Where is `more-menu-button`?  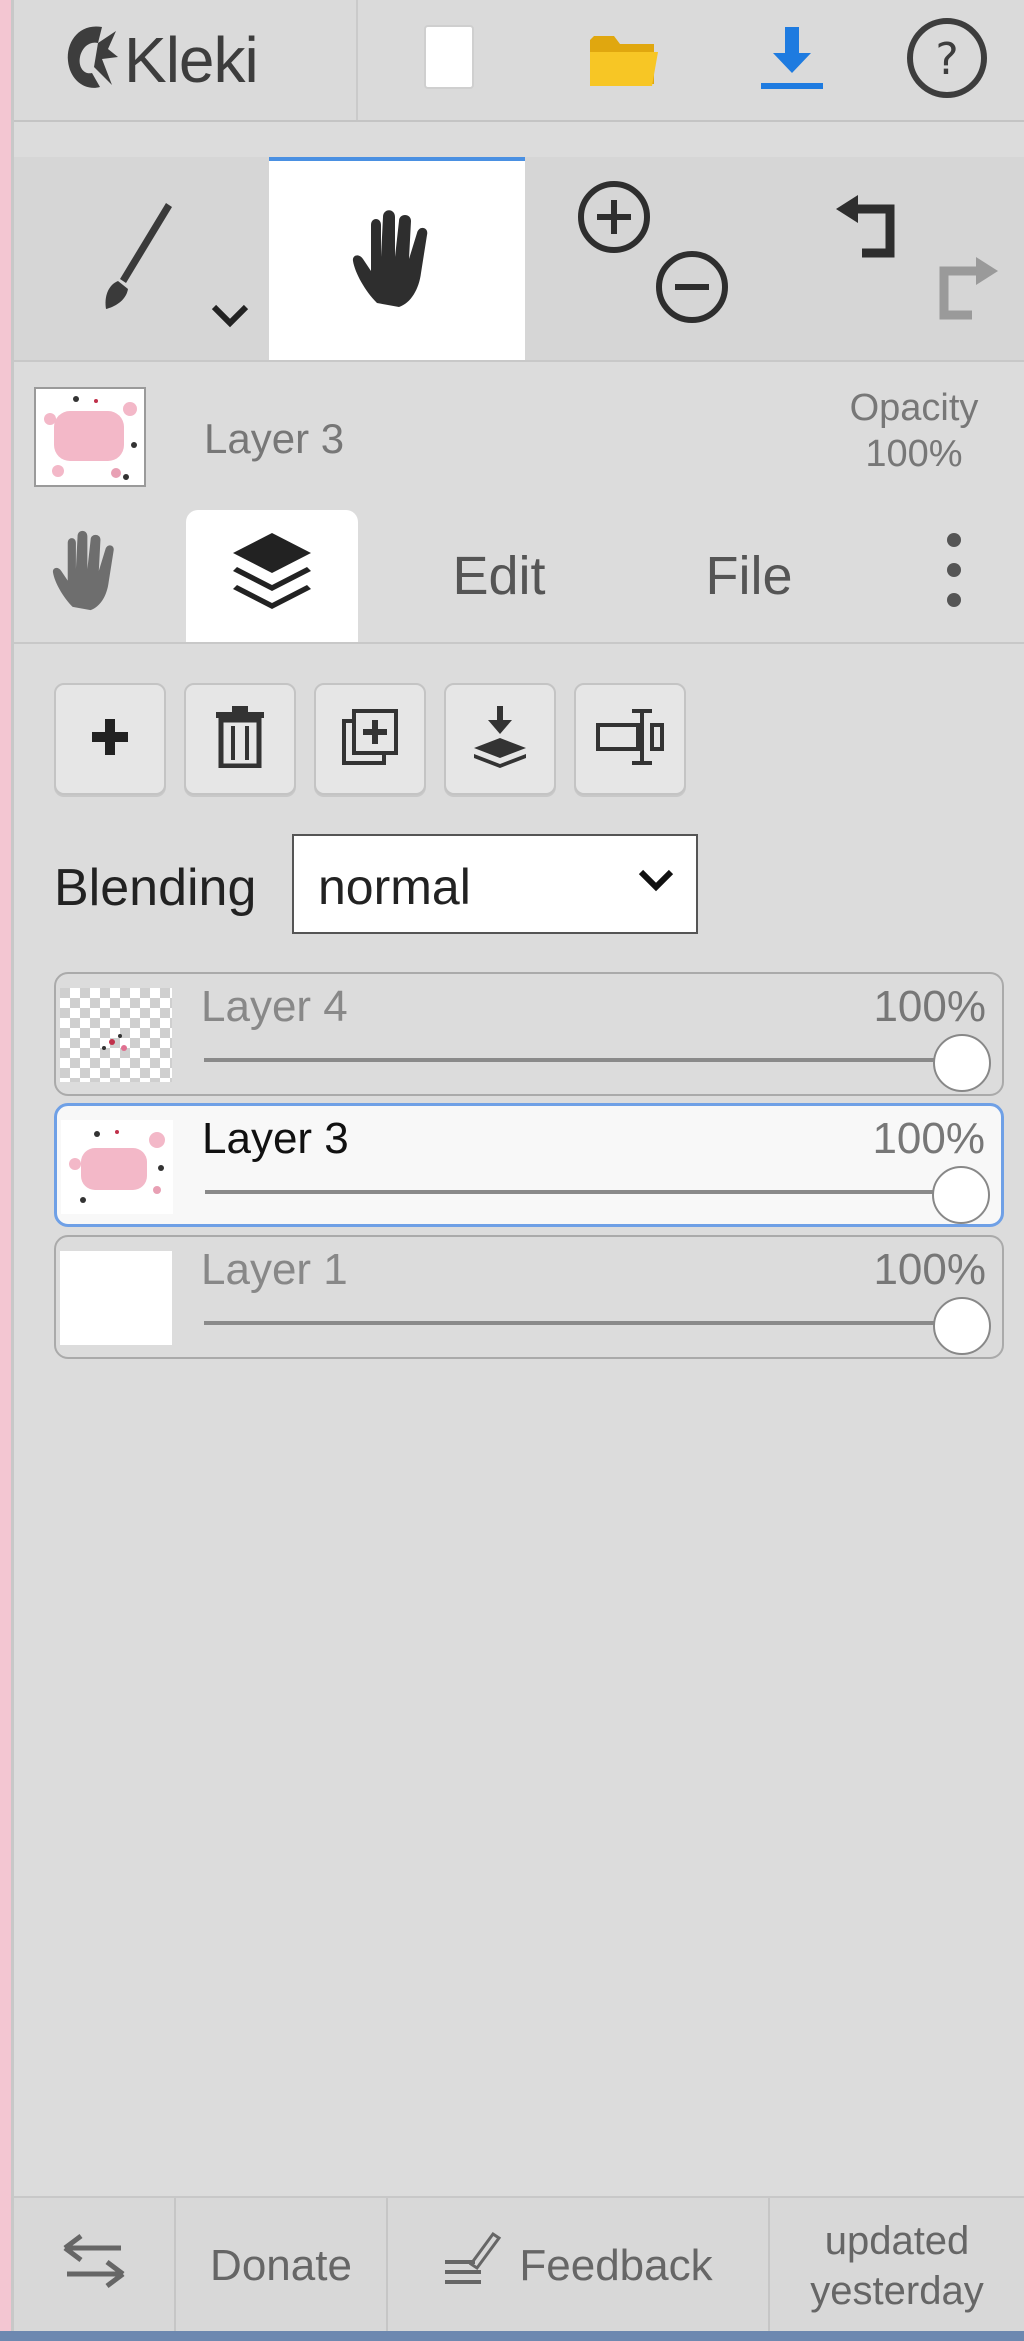
more-menu-button is located at coordinates (954, 576).